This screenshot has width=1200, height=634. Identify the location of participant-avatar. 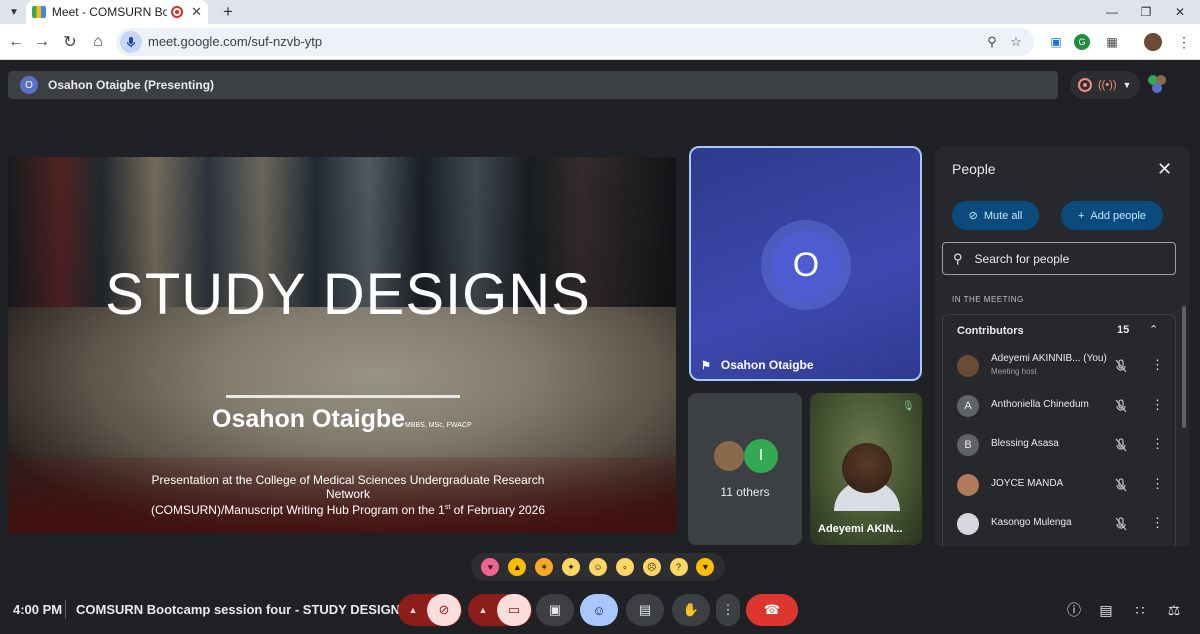
(729, 456).